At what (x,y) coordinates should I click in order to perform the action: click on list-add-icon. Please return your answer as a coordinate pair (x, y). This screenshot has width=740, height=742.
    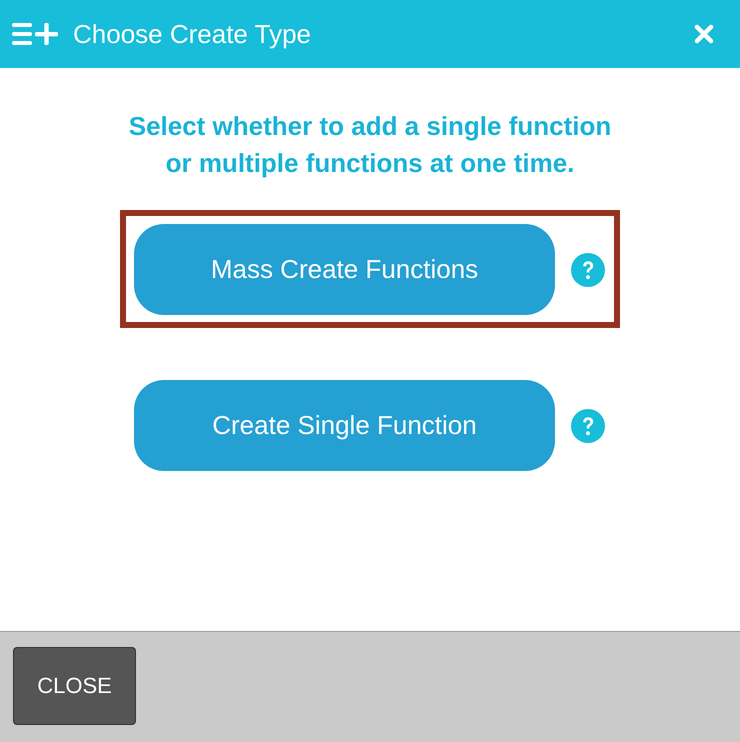
    Looking at the image, I should click on (35, 34).